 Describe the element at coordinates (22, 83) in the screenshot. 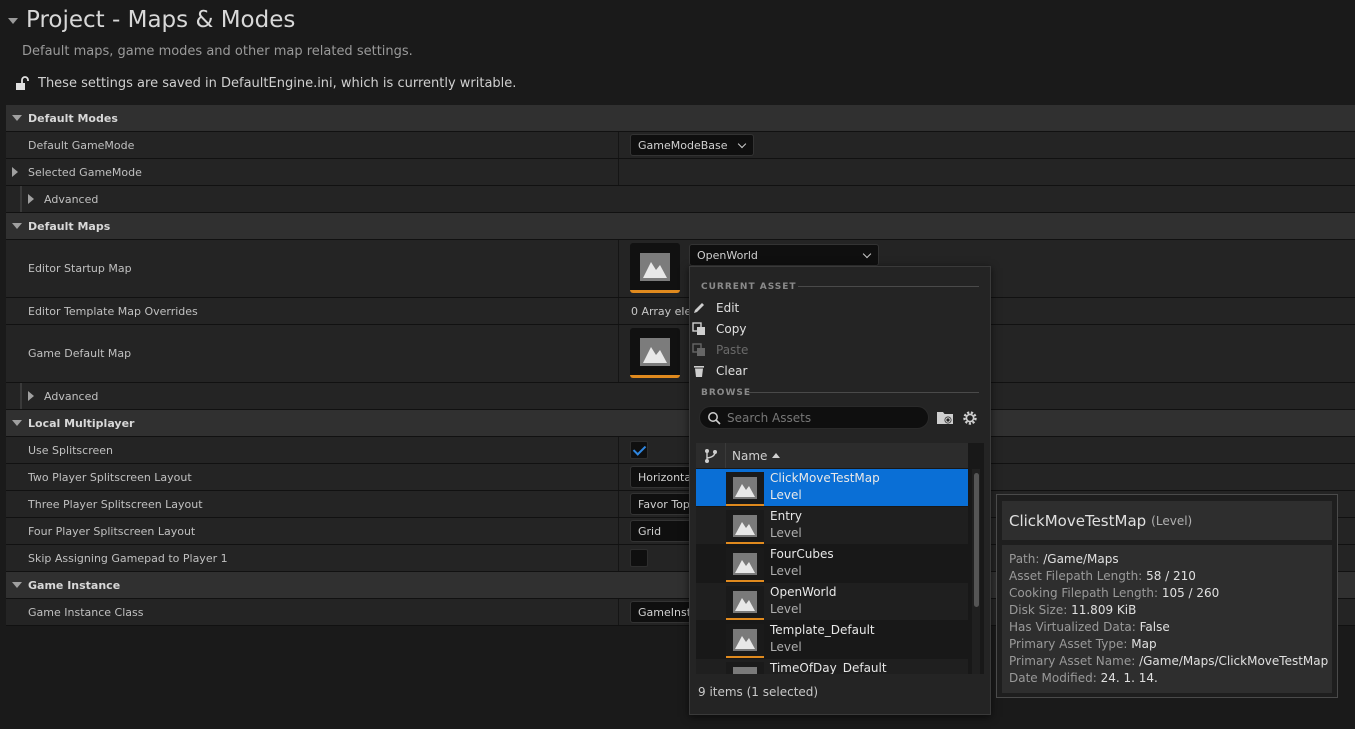

I see `unlock-icon` at that location.